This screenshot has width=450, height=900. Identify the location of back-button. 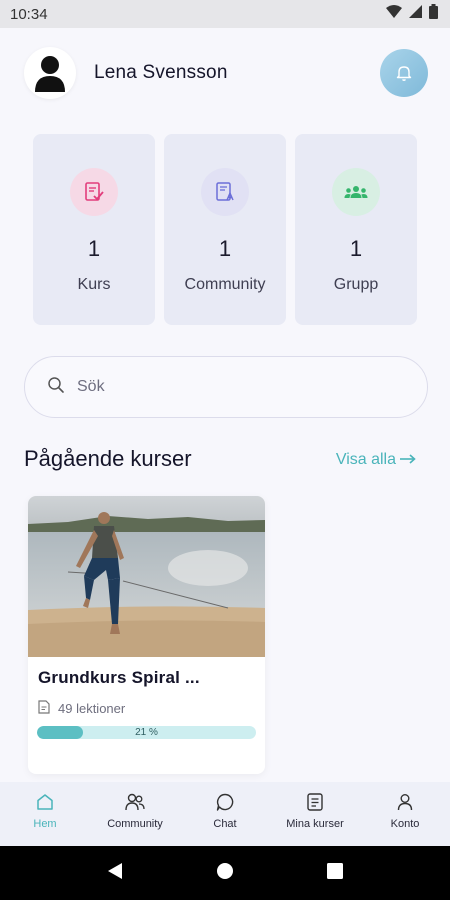
(115, 873).